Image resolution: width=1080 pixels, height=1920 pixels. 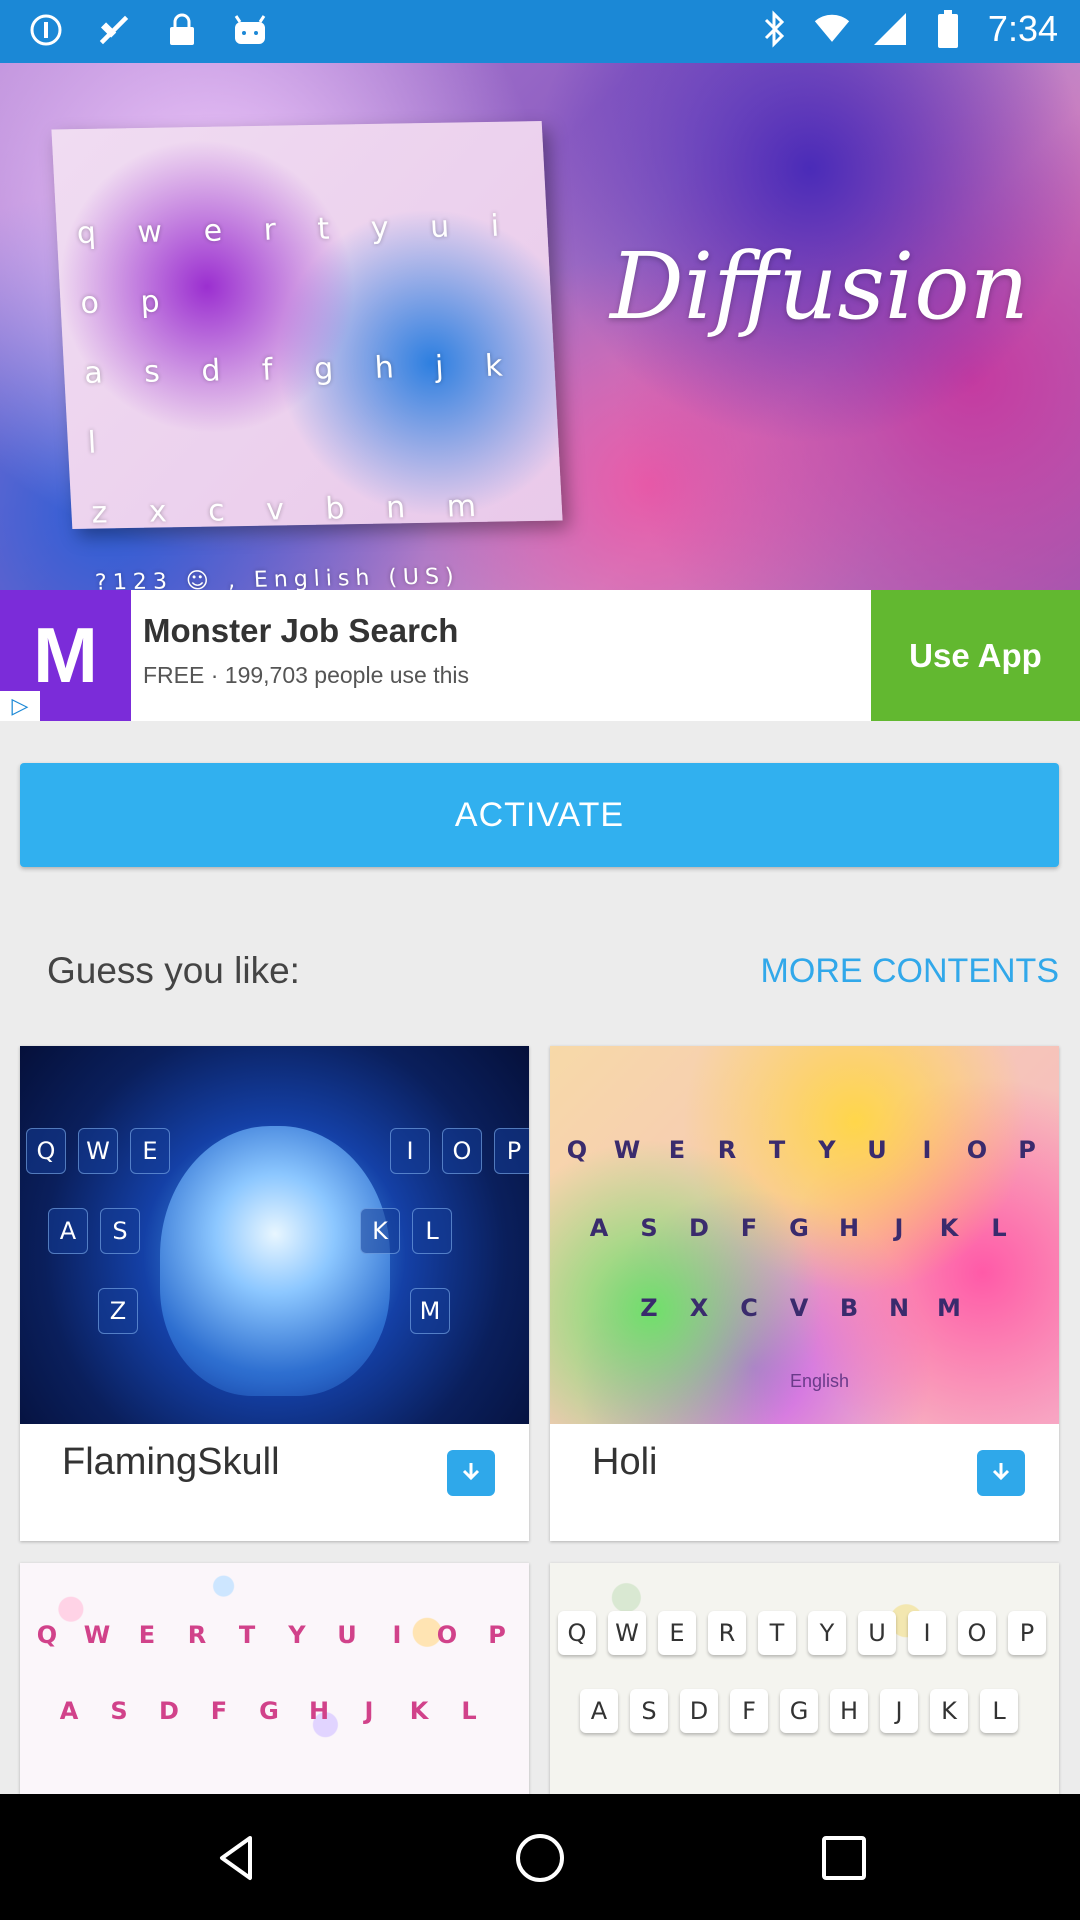 I want to click on home-icon, so click(x=540, y=1858).